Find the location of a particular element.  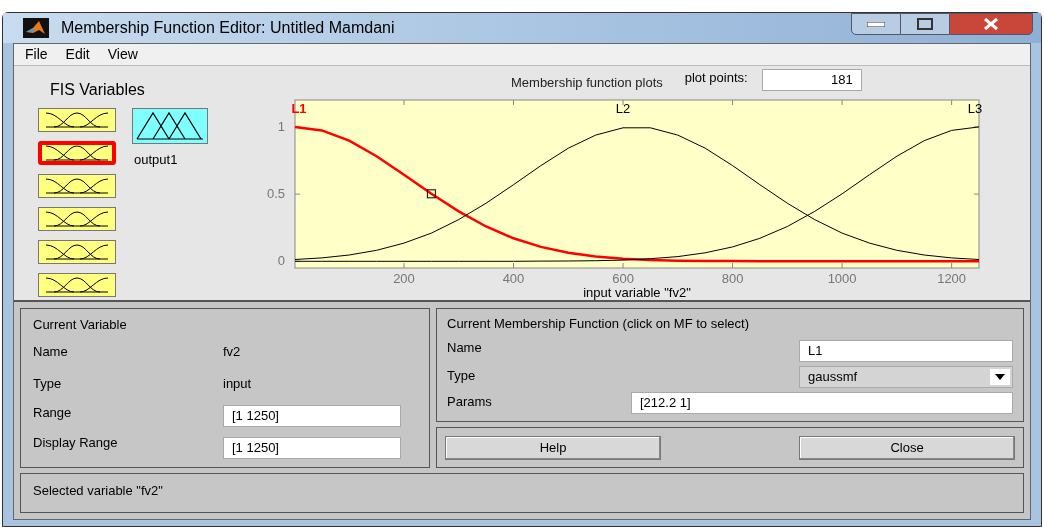

x-tick-label: 1000 is located at coordinates (842, 278).